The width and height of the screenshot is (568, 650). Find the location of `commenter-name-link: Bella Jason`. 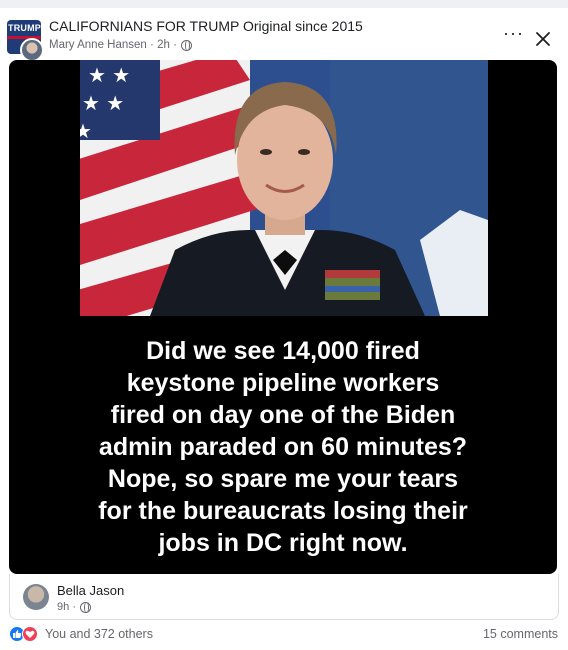

commenter-name-link: Bella Jason is located at coordinates (90, 590).